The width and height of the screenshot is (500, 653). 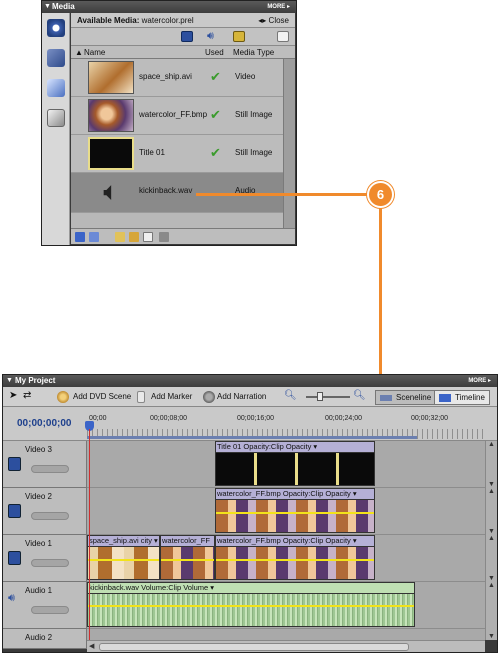 I want to click on scrollbar-thumb, so click(x=254, y=647).